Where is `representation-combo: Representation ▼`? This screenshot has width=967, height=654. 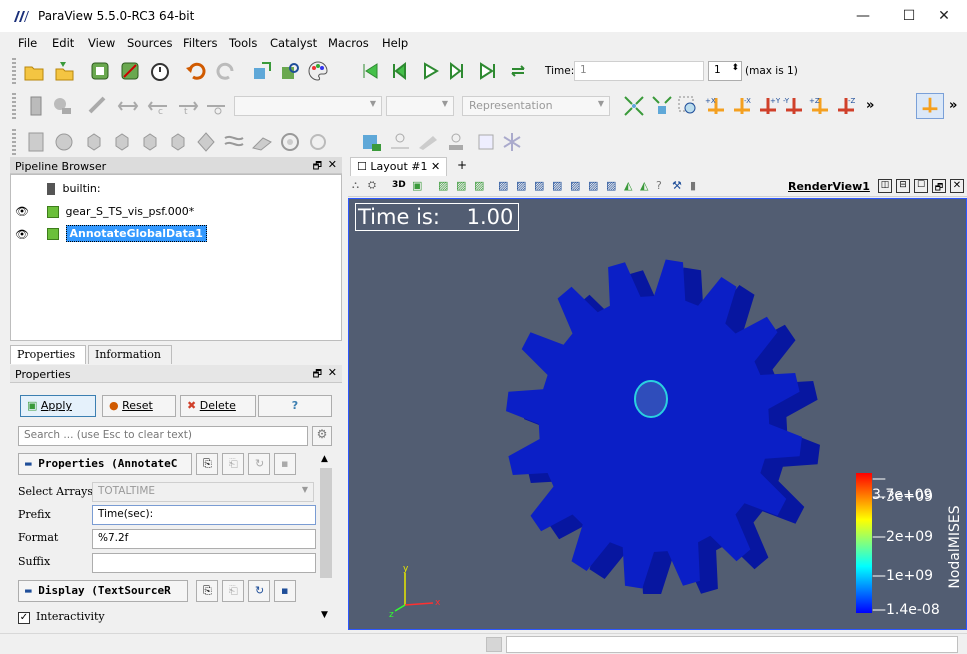
representation-combo: Representation ▼ is located at coordinates (536, 106).